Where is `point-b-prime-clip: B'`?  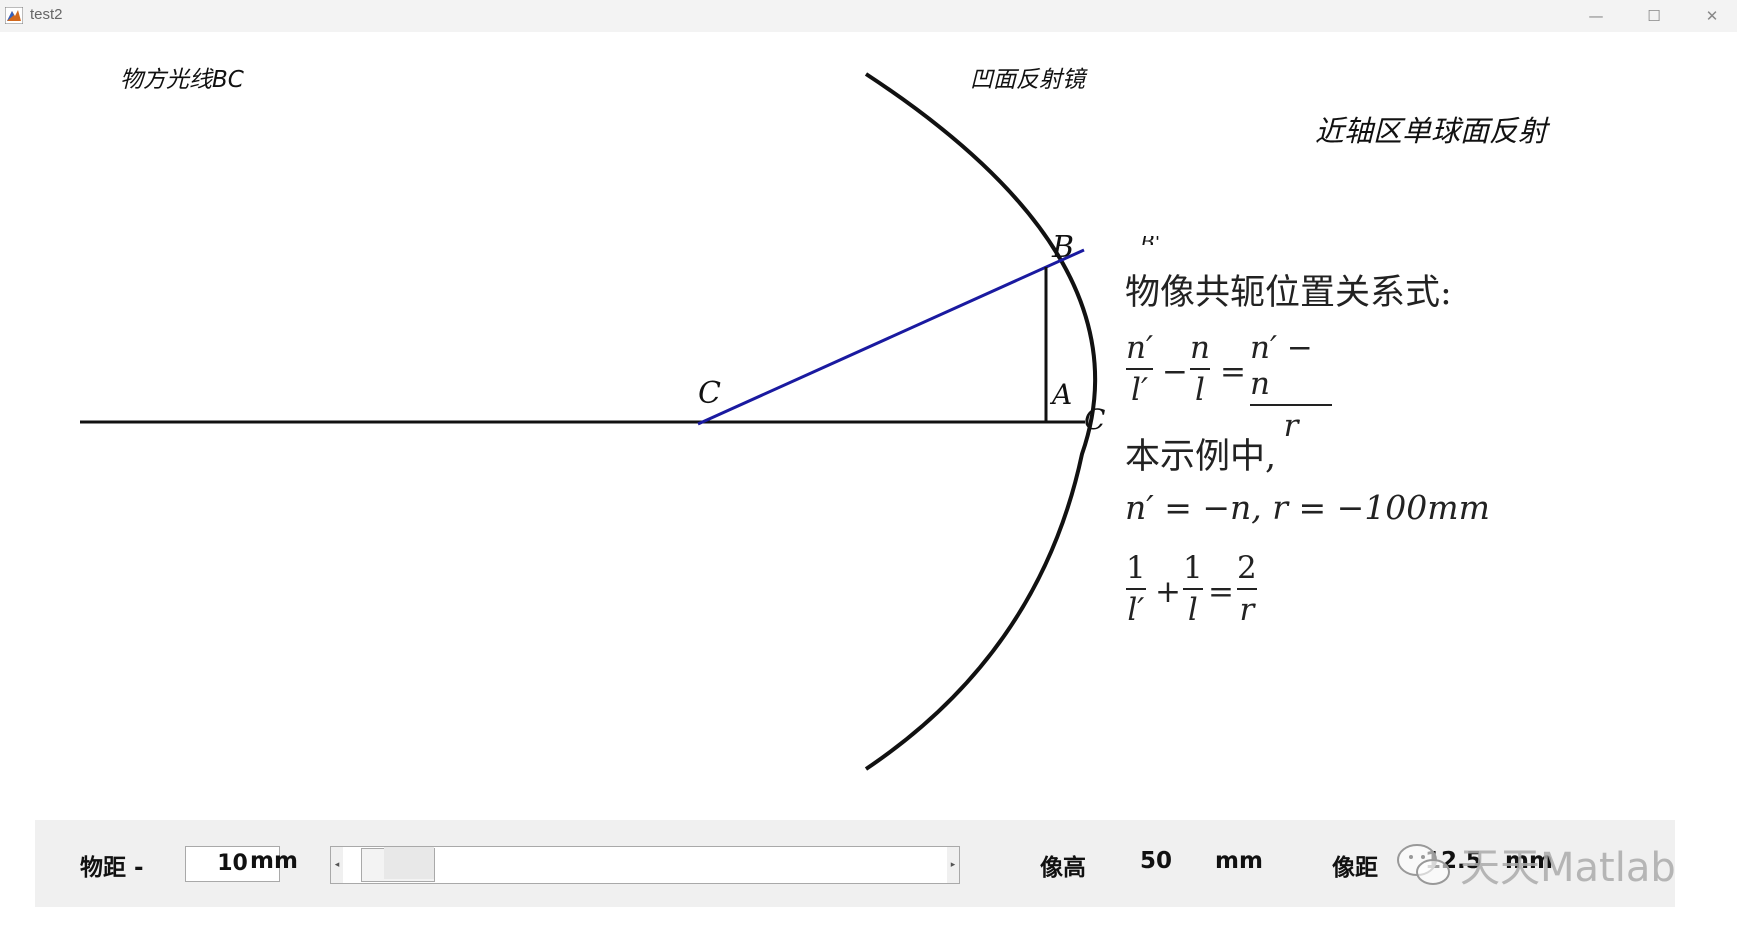 point-b-prime-clip: B' is located at coordinates (1160, 240).